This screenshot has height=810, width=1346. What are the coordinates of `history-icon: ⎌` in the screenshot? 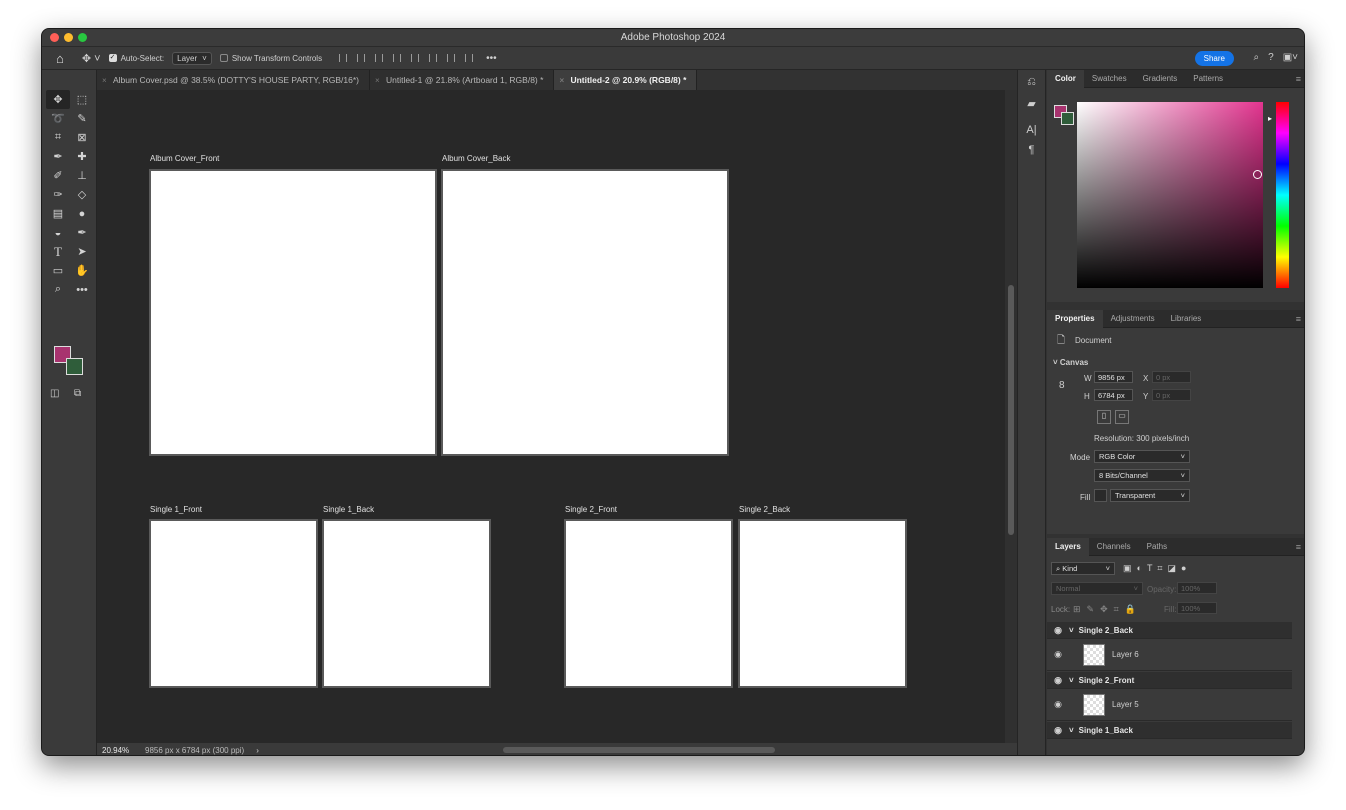 It's located at (1031, 82).